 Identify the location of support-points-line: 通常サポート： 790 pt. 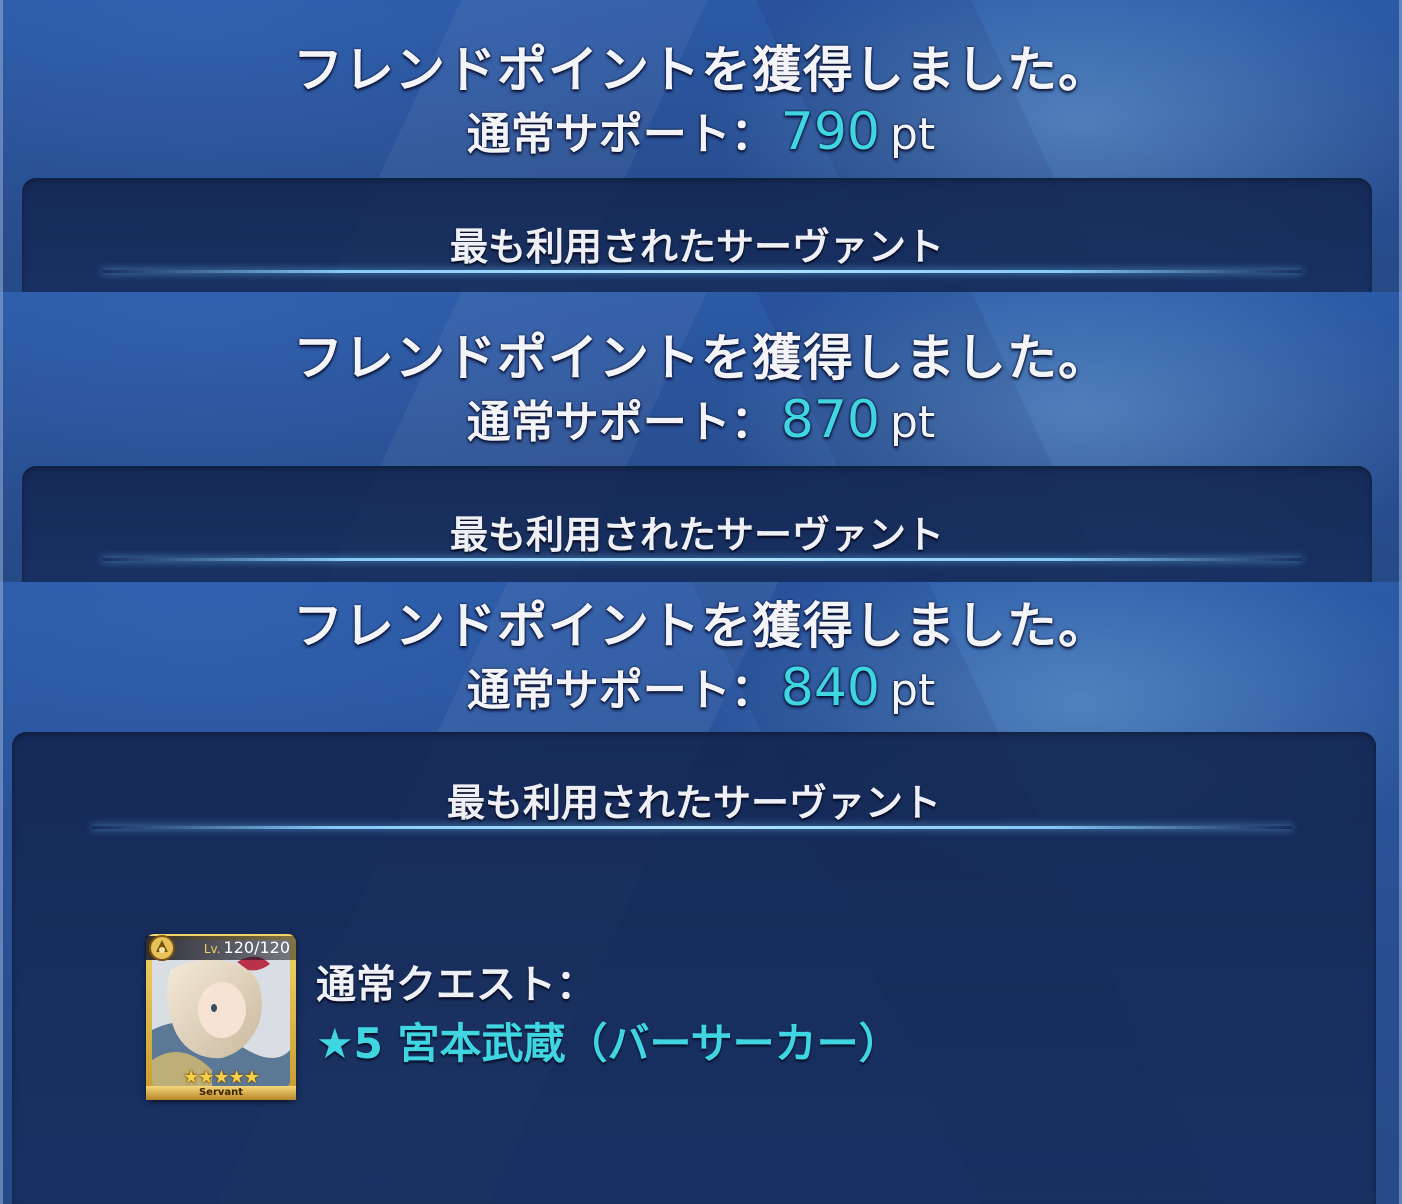
(701, 130).